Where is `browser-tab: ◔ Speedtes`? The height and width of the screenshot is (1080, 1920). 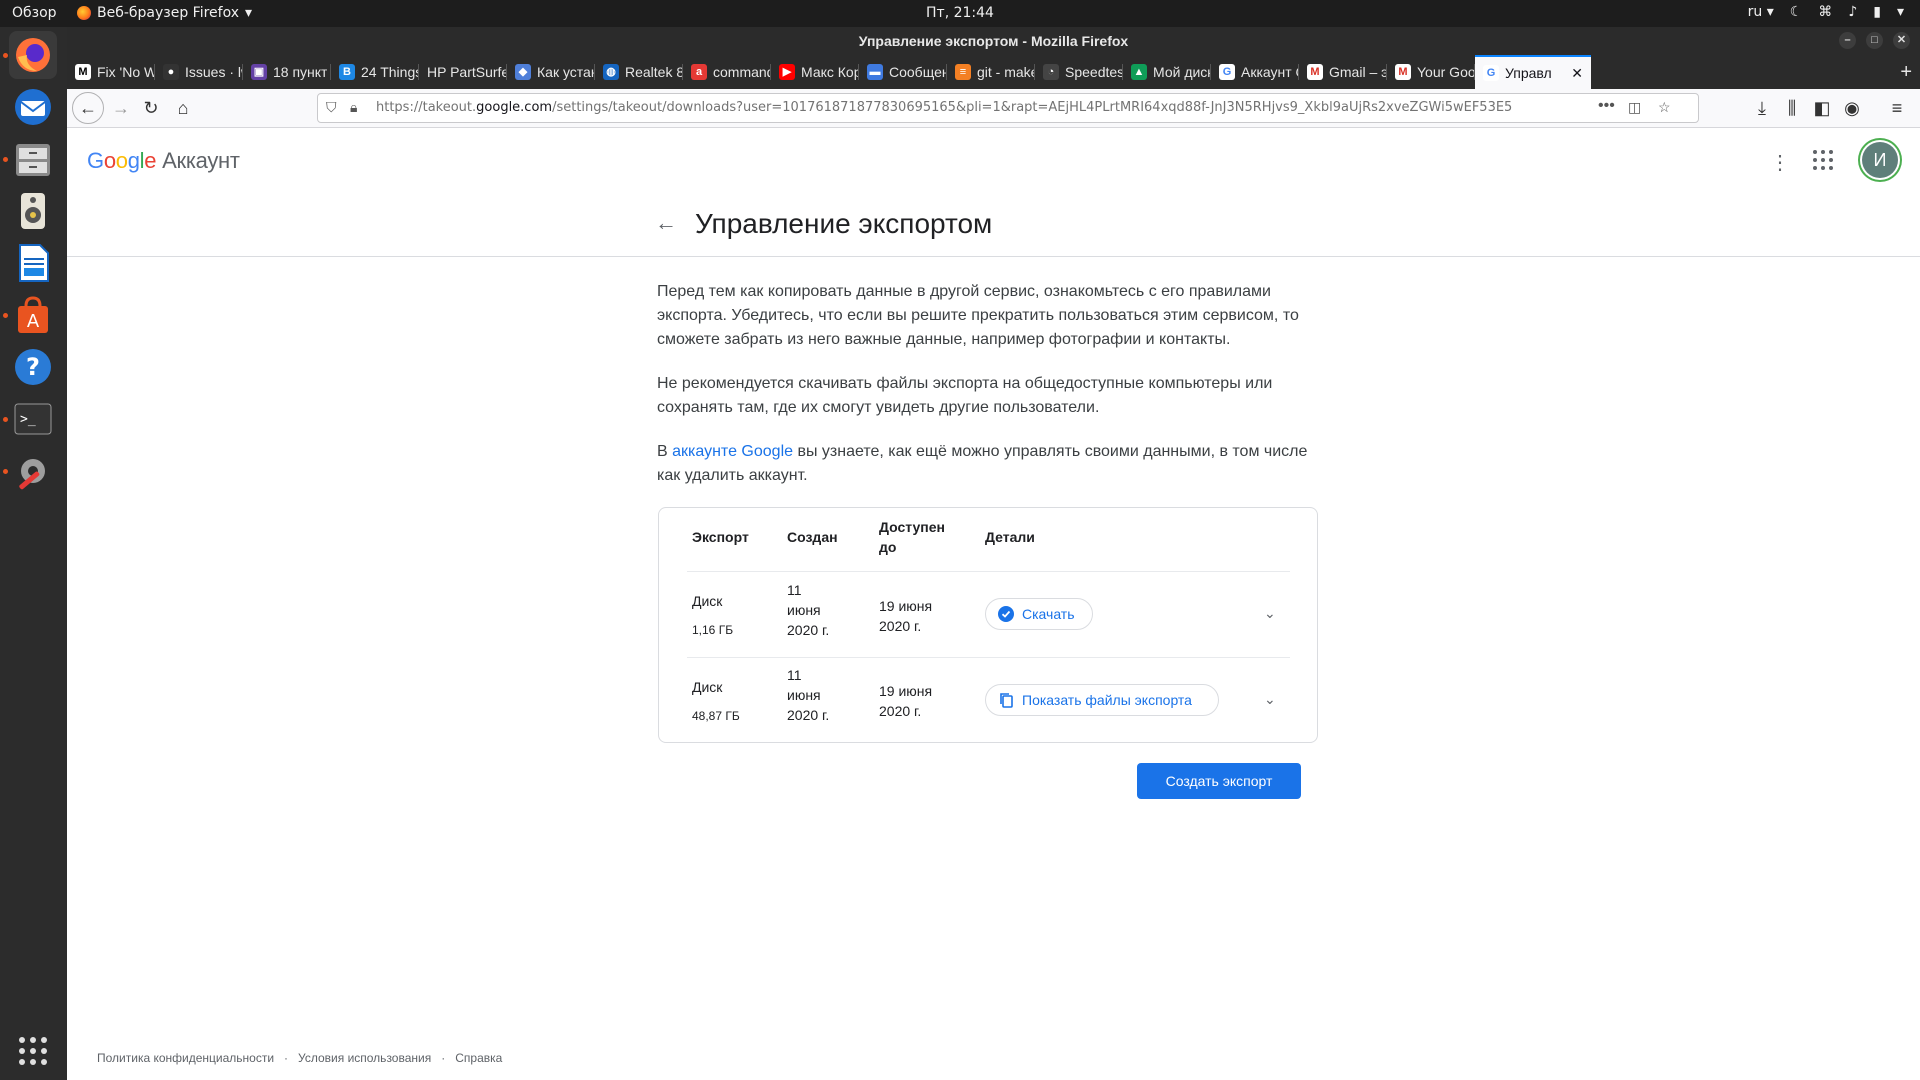 browser-tab: ◔ Speedtes is located at coordinates (1079, 72).